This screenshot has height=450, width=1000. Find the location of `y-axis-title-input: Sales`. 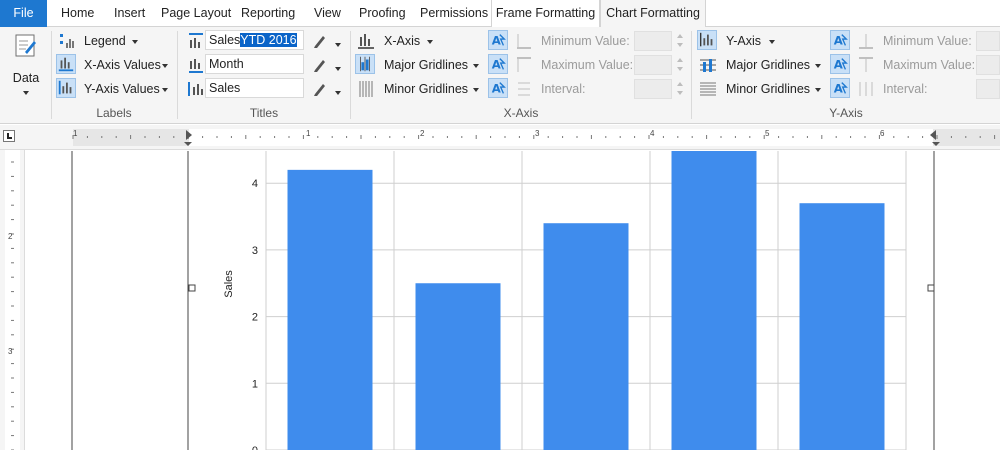

y-axis-title-input: Sales is located at coordinates (254, 88).